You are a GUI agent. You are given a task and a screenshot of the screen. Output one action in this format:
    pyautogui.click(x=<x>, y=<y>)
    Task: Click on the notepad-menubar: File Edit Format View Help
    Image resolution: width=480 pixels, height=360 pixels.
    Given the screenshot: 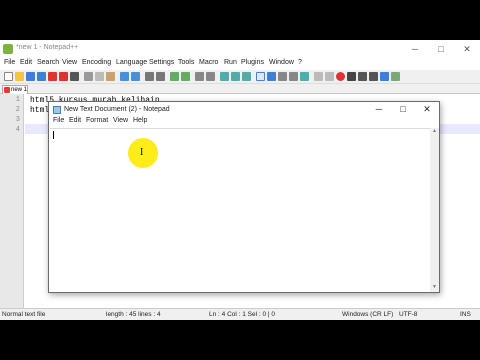 What is the action you would take?
    pyautogui.click(x=244, y=122)
    